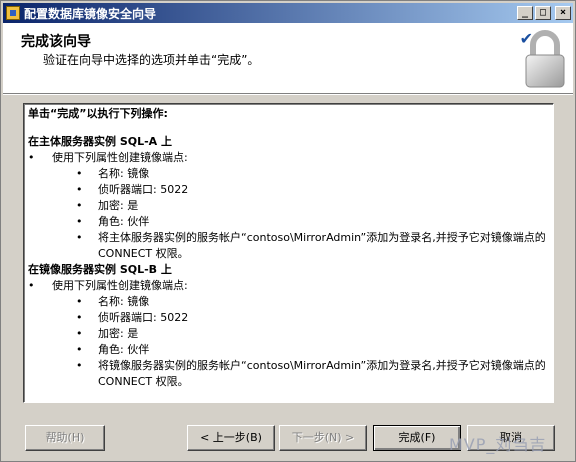 This screenshot has height=462, width=576. I want to click on maximize-button: □, so click(543, 13).